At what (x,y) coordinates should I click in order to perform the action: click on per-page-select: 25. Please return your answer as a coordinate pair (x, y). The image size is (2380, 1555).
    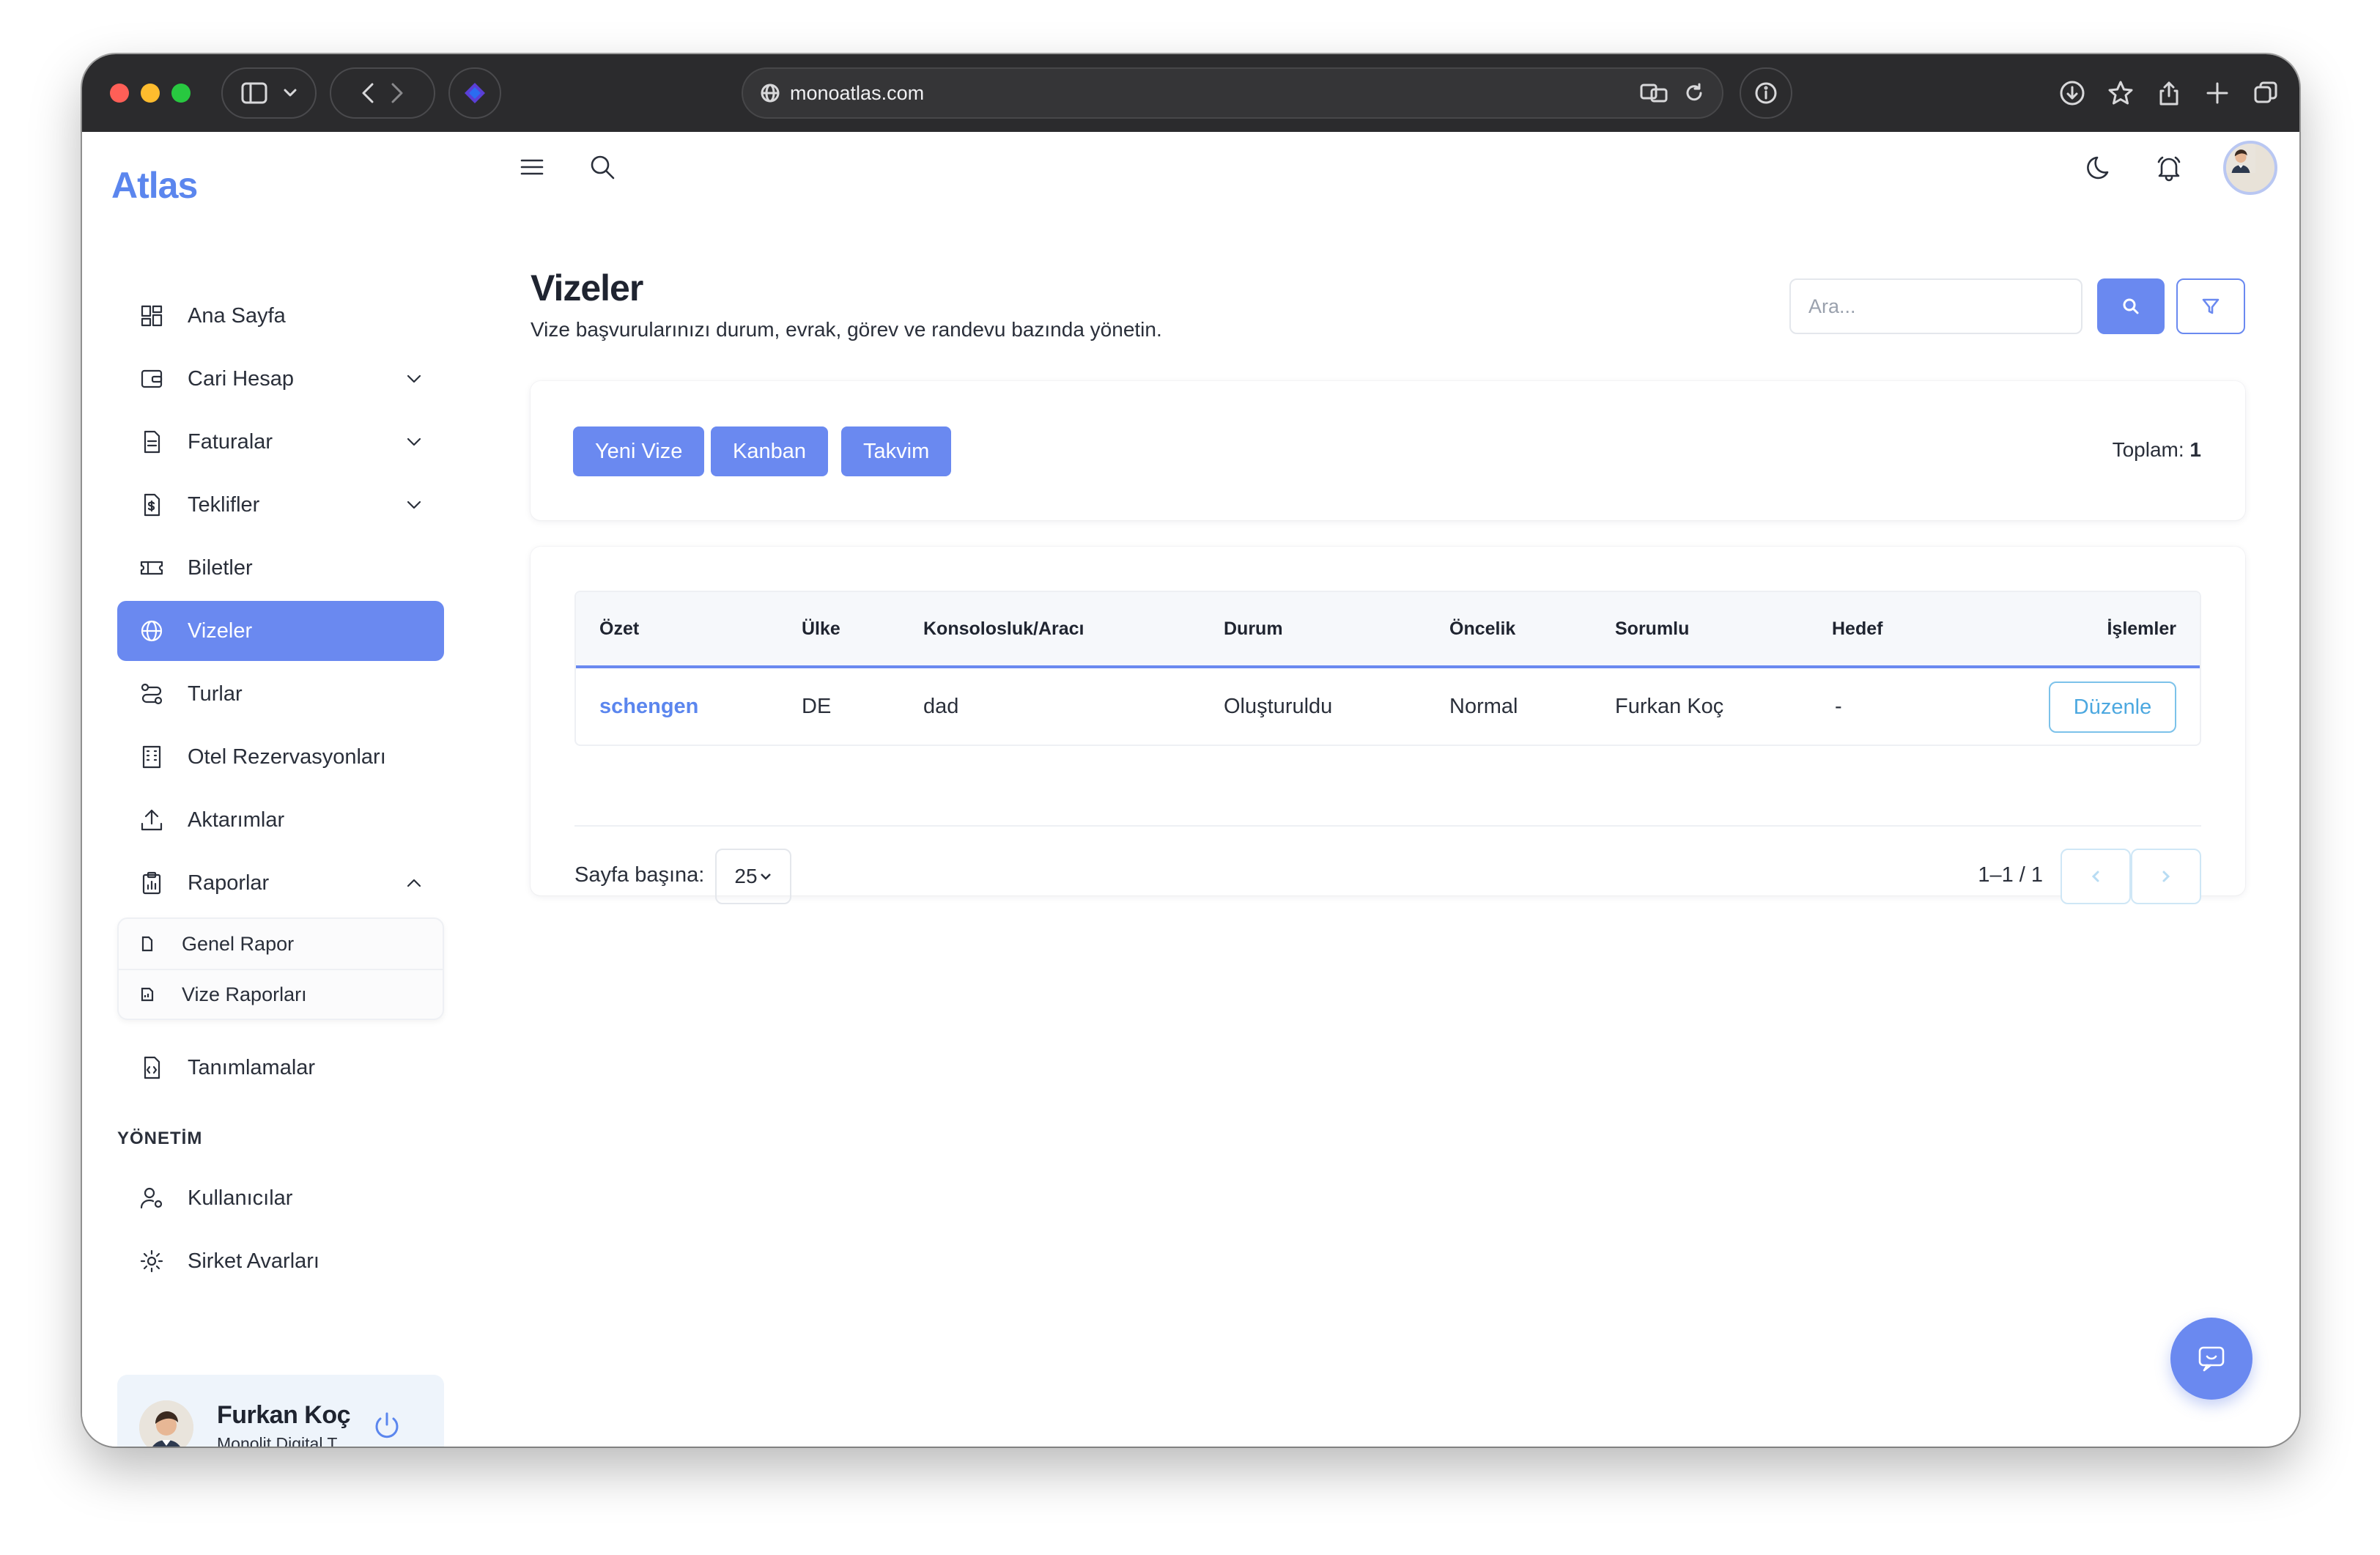
    Looking at the image, I should click on (753, 876).